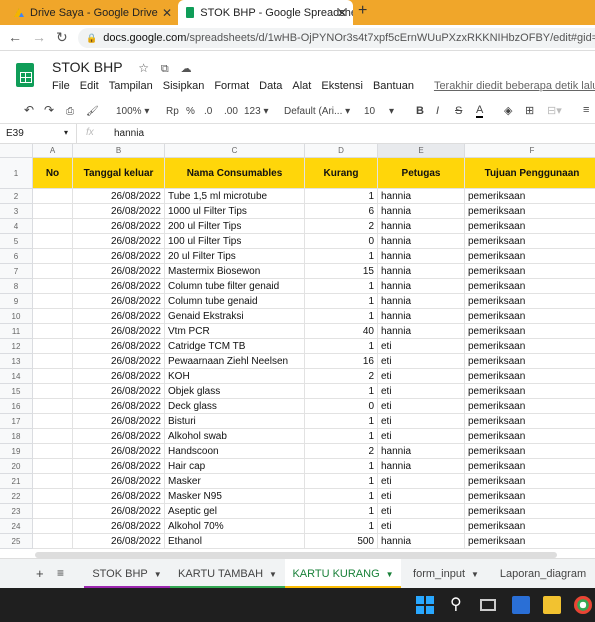 This screenshot has width=595, height=622. What do you see at coordinates (16, 511) in the screenshot?
I see `row-header: 23` at bounding box center [16, 511].